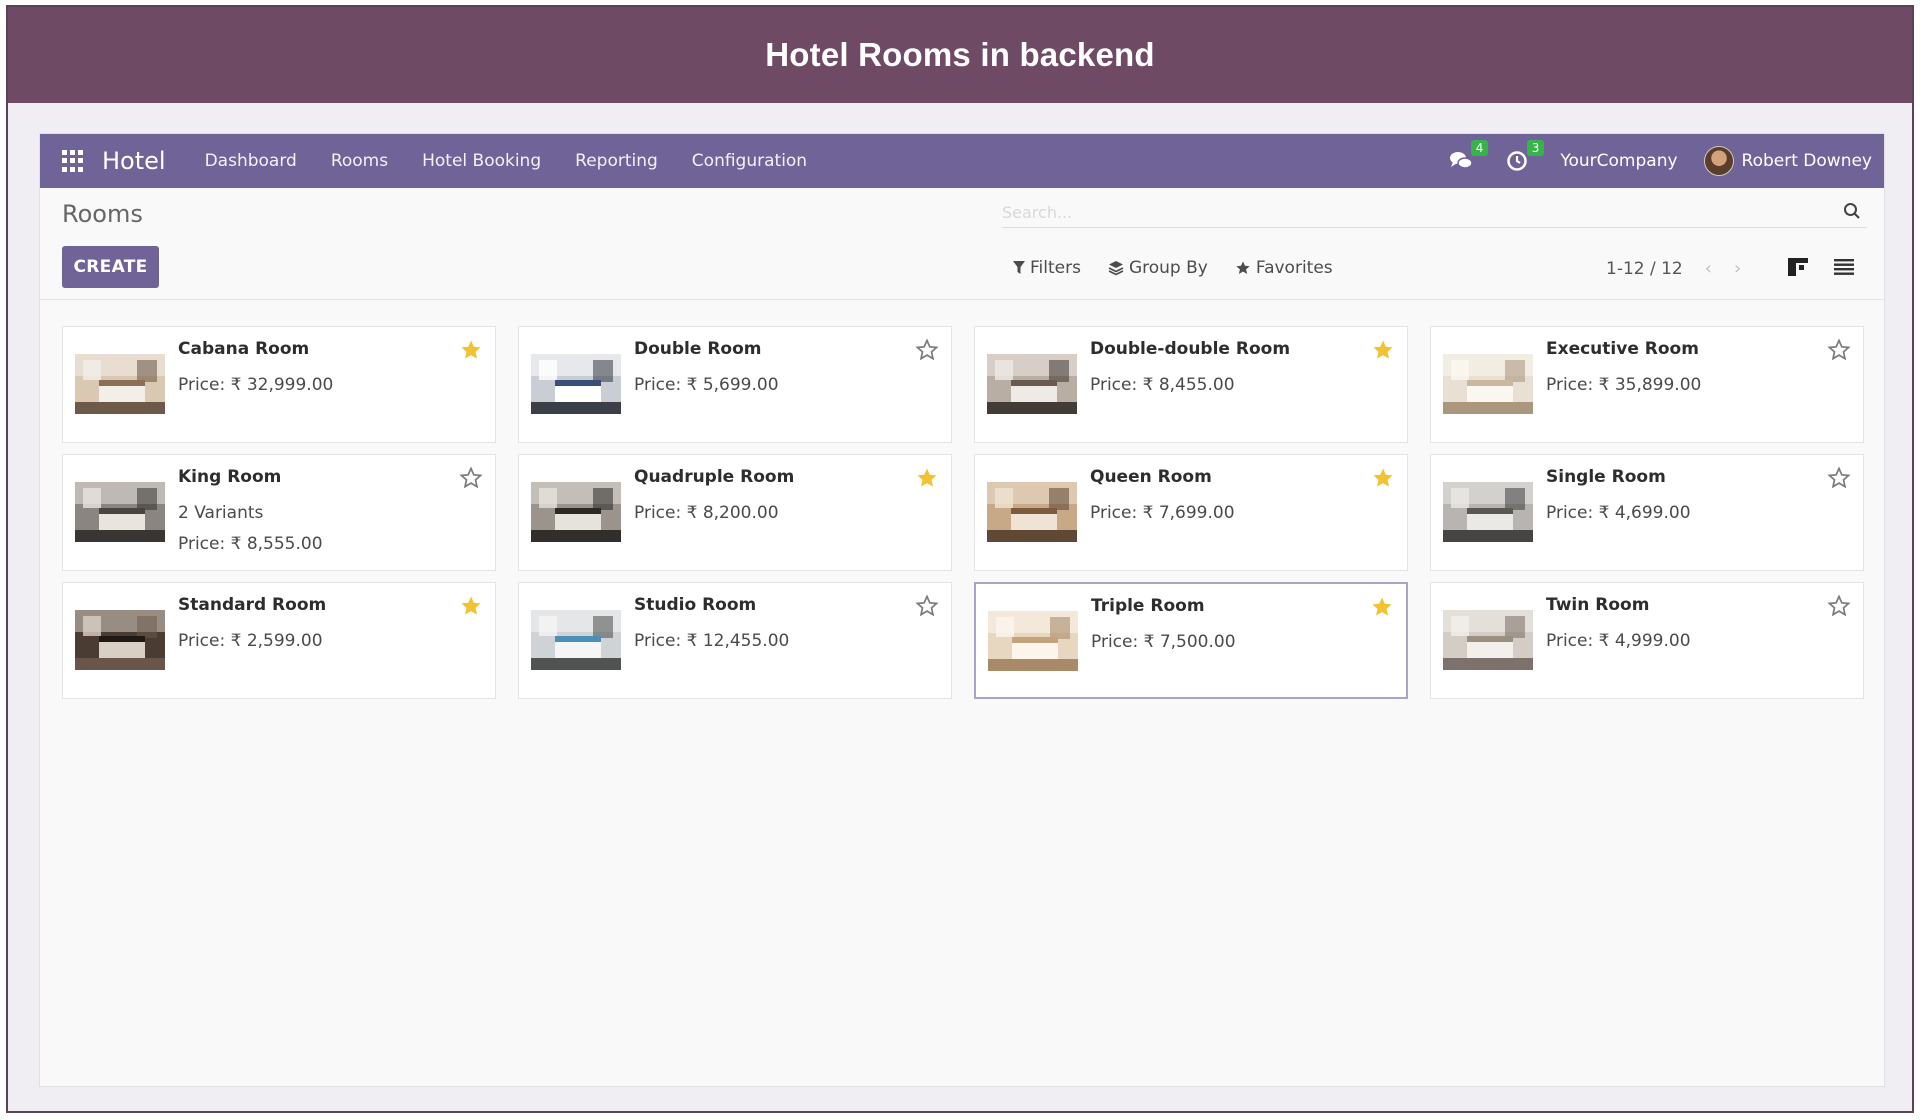 This screenshot has height=1120, width=1920. What do you see at coordinates (1708, 268) in the screenshot?
I see `pager-previous-button: ‹` at bounding box center [1708, 268].